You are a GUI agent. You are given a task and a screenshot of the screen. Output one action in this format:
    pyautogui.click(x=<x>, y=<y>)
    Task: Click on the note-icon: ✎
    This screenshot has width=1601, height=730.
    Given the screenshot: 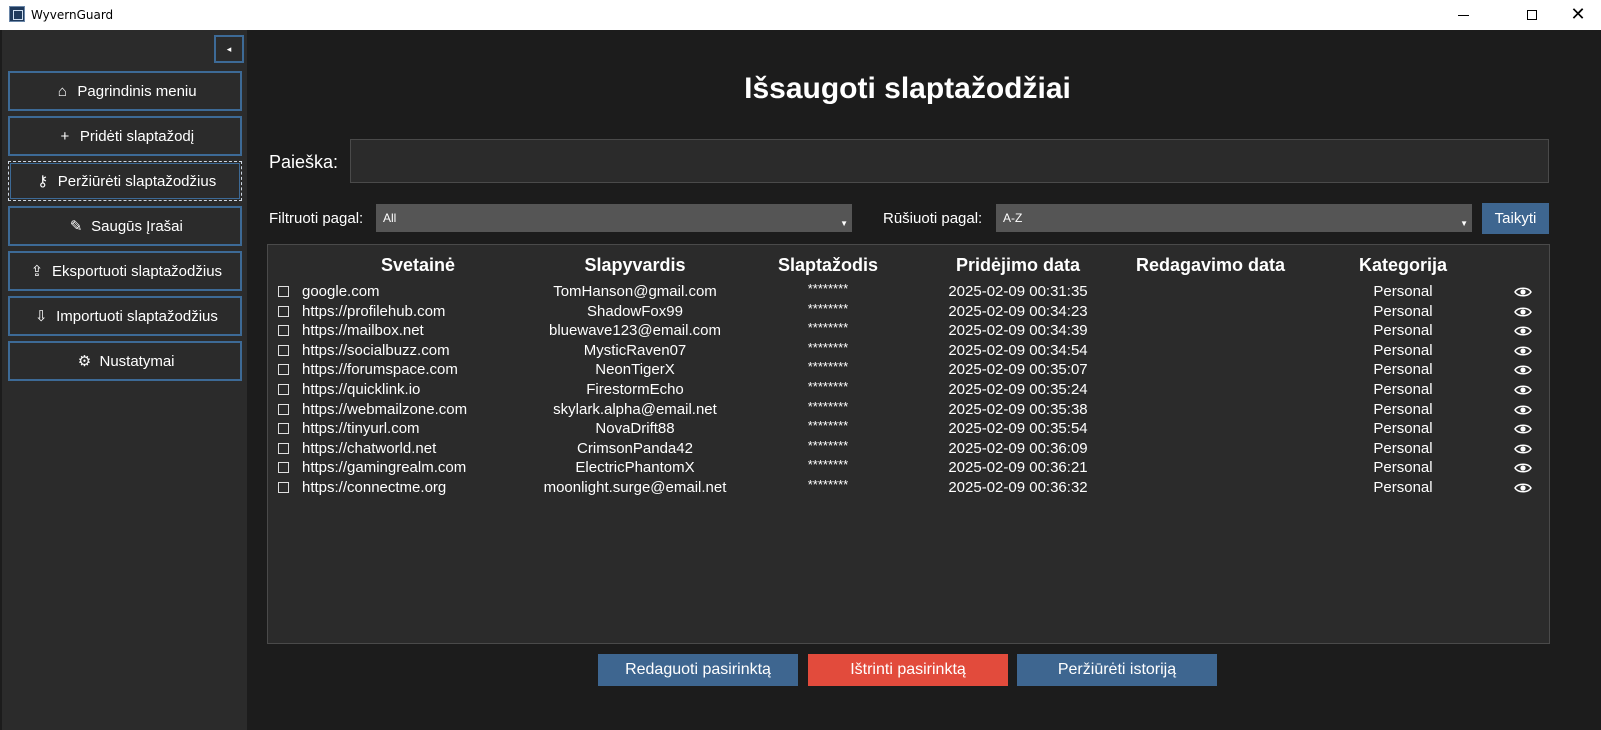 What is the action you would take?
    pyautogui.click(x=76, y=226)
    